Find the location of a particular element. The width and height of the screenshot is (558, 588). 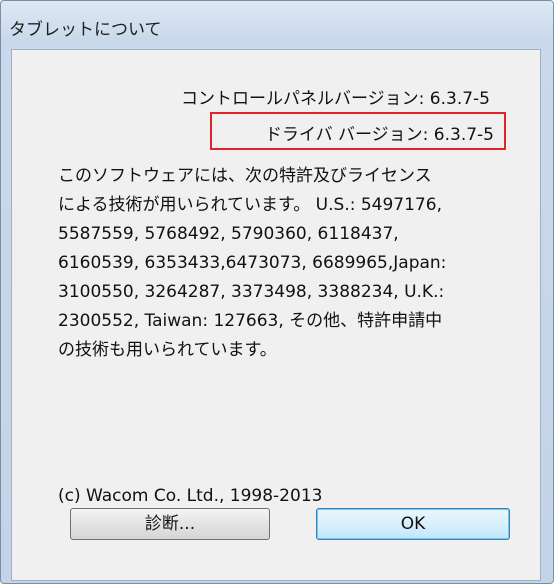

ok-button: OK is located at coordinates (413, 524).